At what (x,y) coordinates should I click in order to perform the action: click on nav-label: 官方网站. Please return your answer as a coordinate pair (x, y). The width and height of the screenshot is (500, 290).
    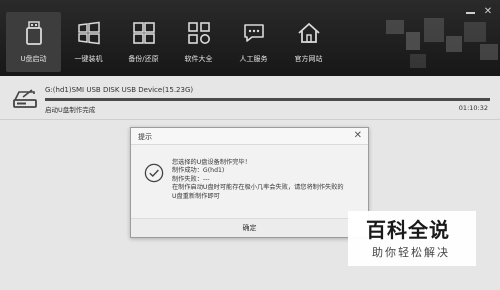
    Looking at the image, I should click on (308, 59).